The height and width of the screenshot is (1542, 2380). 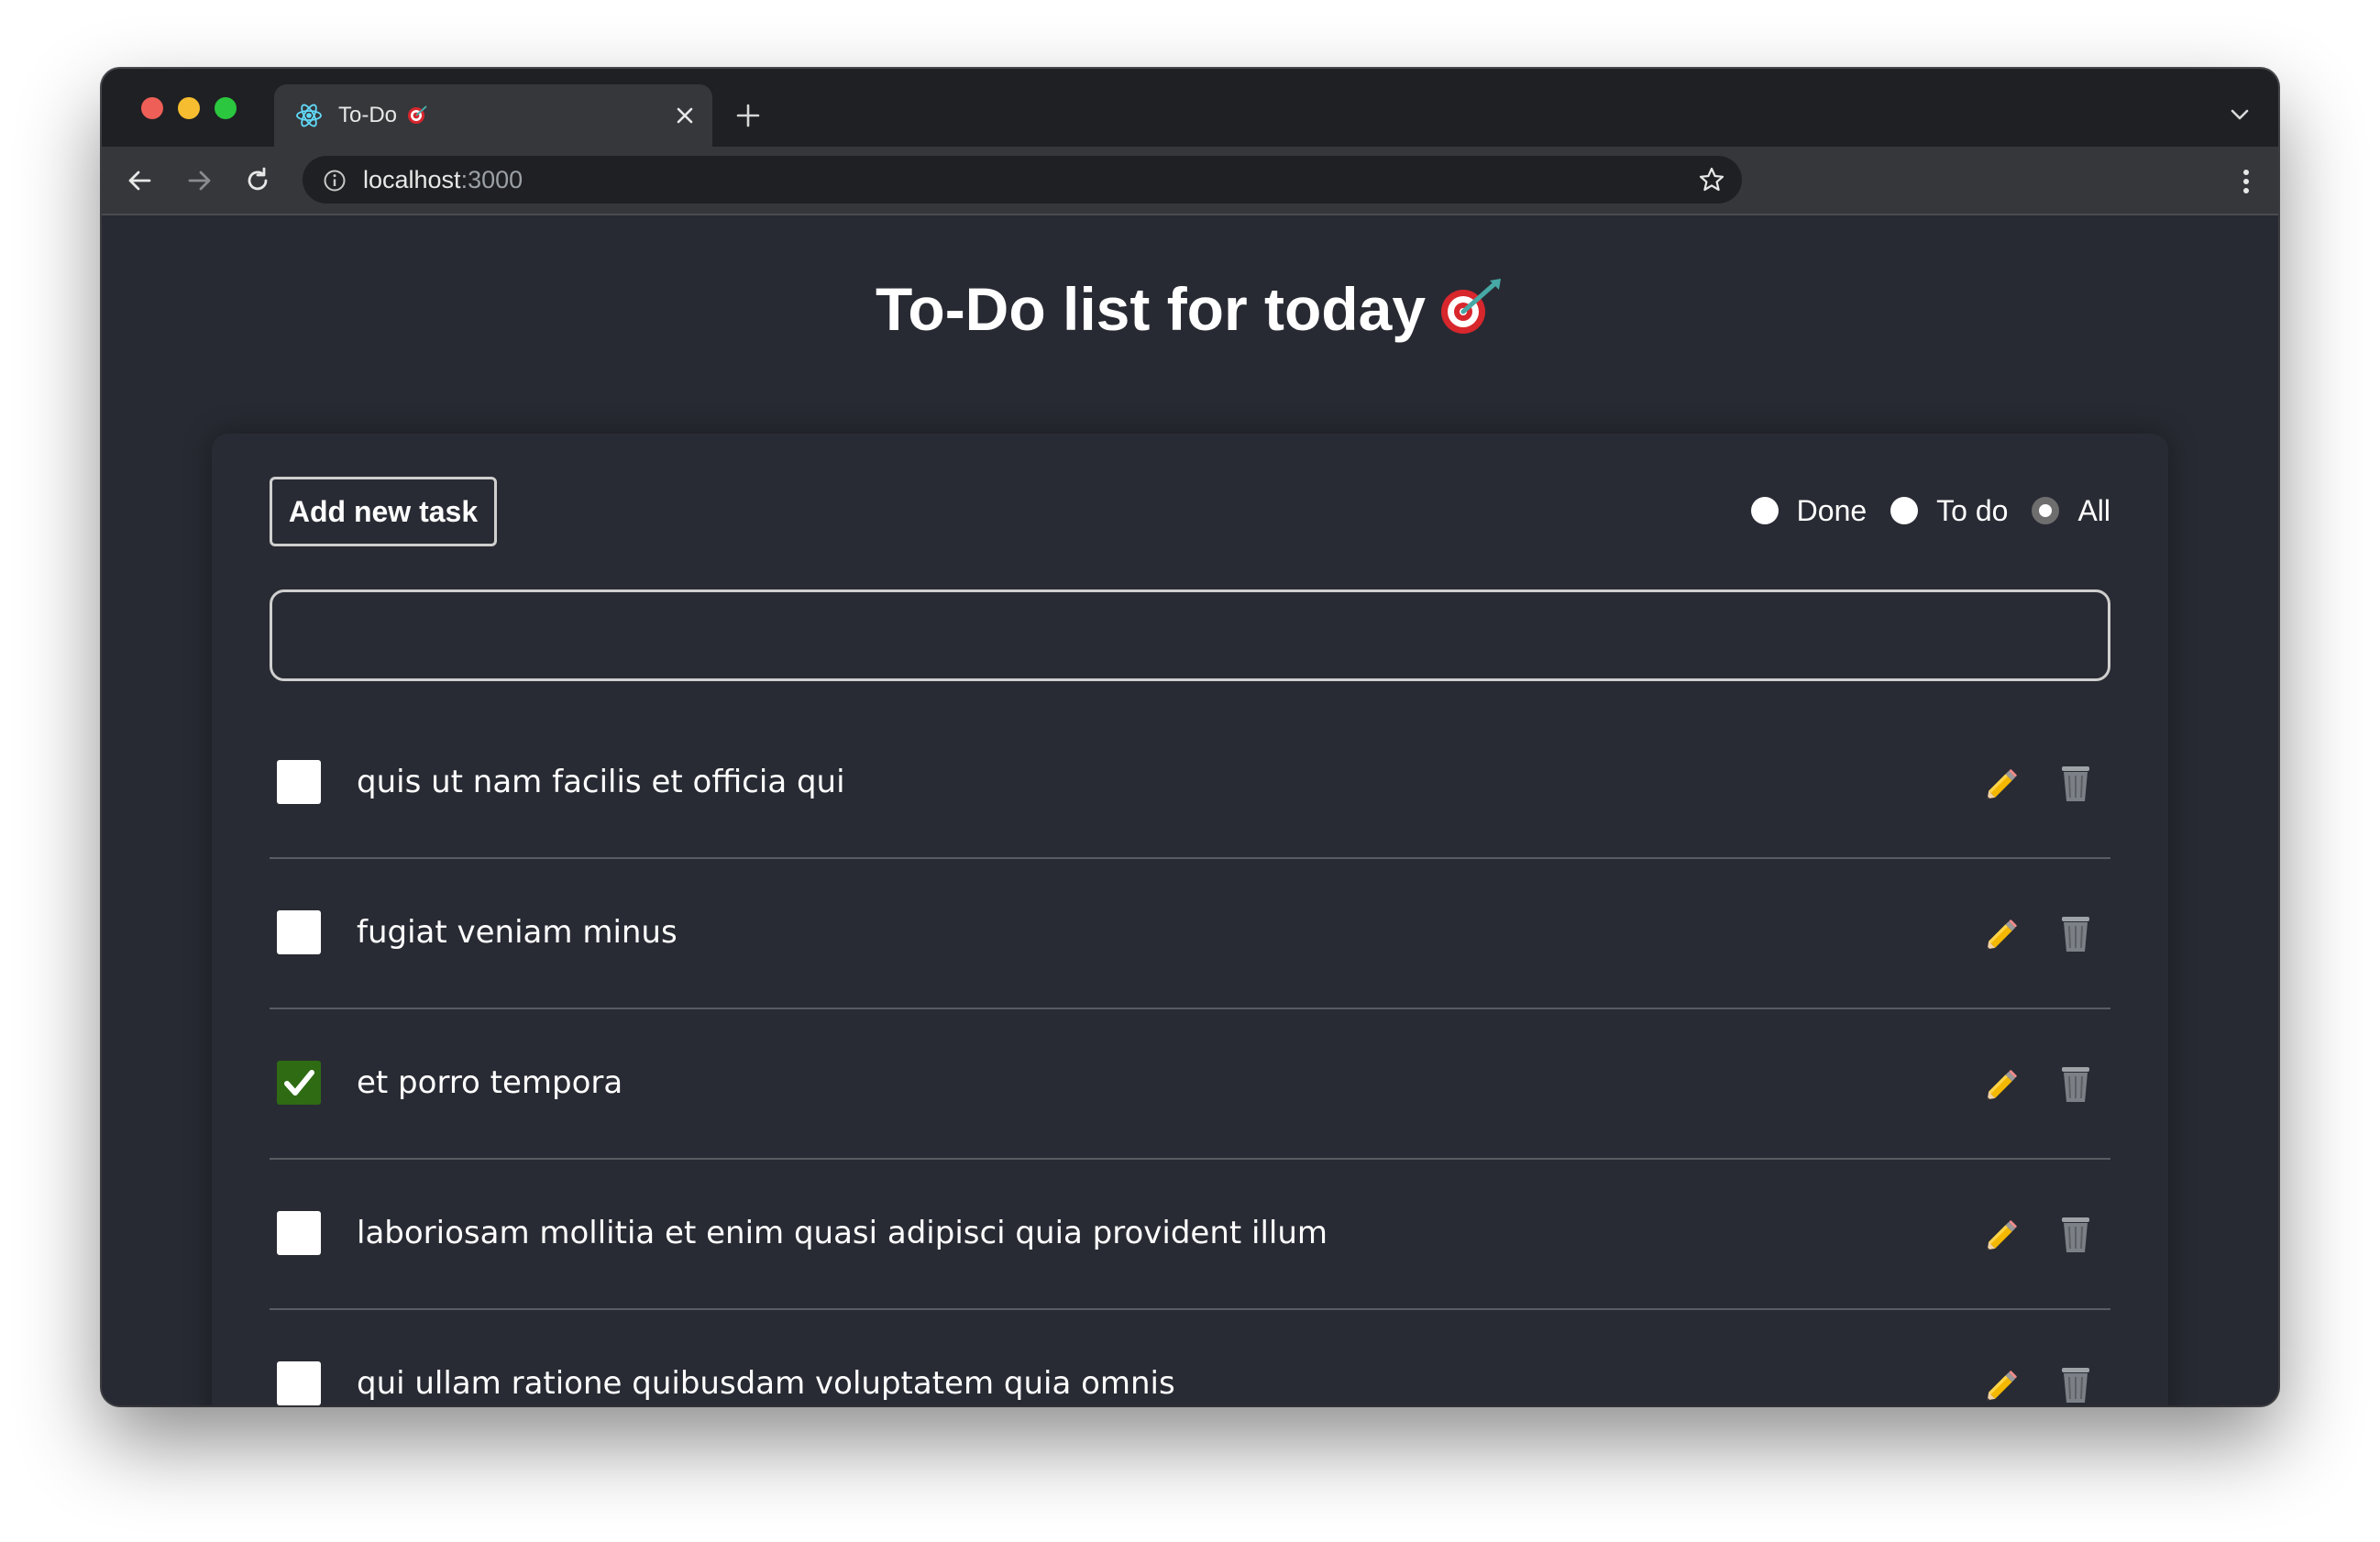 I want to click on title-bar: To-Do, so click(x=1190, y=108).